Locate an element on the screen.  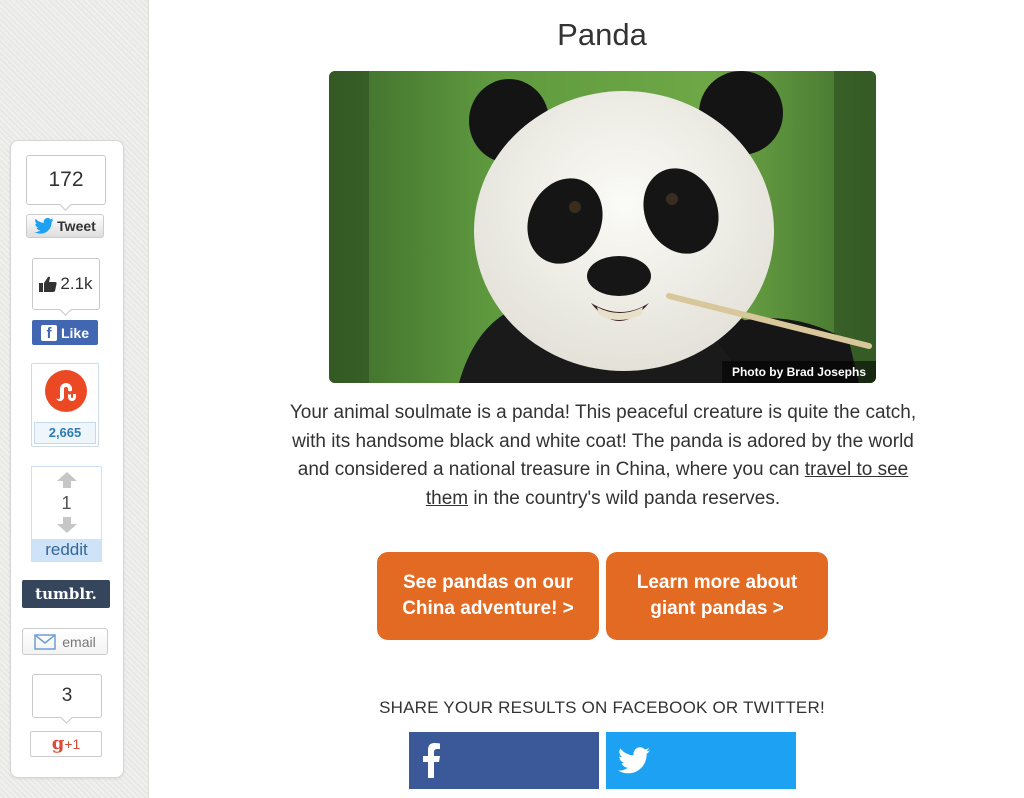
photo-credit: Photo by Brad Josephs is located at coordinates (798, 372).